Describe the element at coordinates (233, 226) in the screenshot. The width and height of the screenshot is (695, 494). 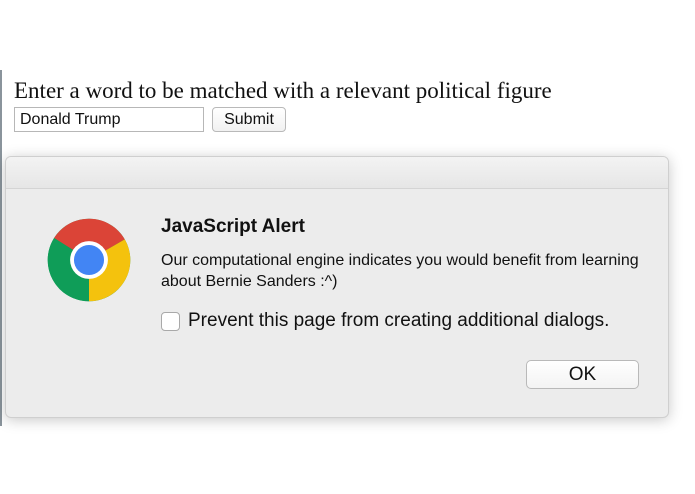
I see `dialog-title: JavaScript Alert` at that location.